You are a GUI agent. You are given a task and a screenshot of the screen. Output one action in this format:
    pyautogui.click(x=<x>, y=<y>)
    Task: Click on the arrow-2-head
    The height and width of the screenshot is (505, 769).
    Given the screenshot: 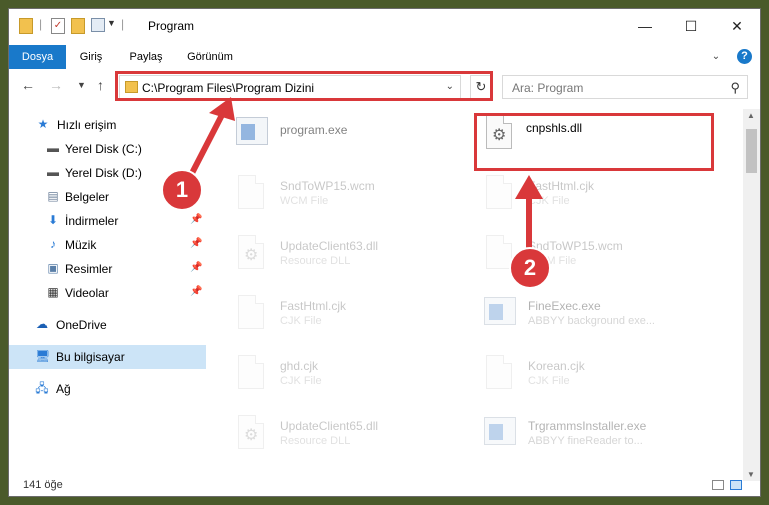 What is the action you would take?
    pyautogui.click(x=529, y=187)
    